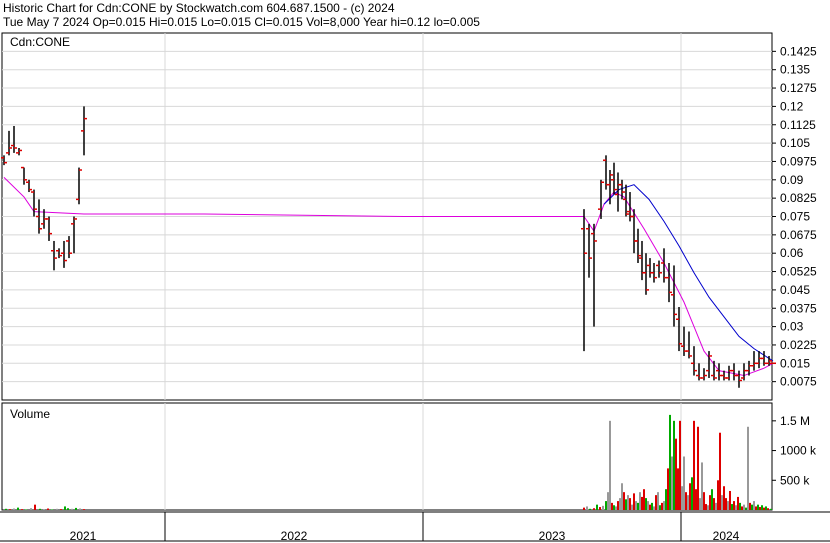  What do you see at coordinates (792, 106) in the screenshot?
I see `price-tick-label: 0.12` at bounding box center [792, 106].